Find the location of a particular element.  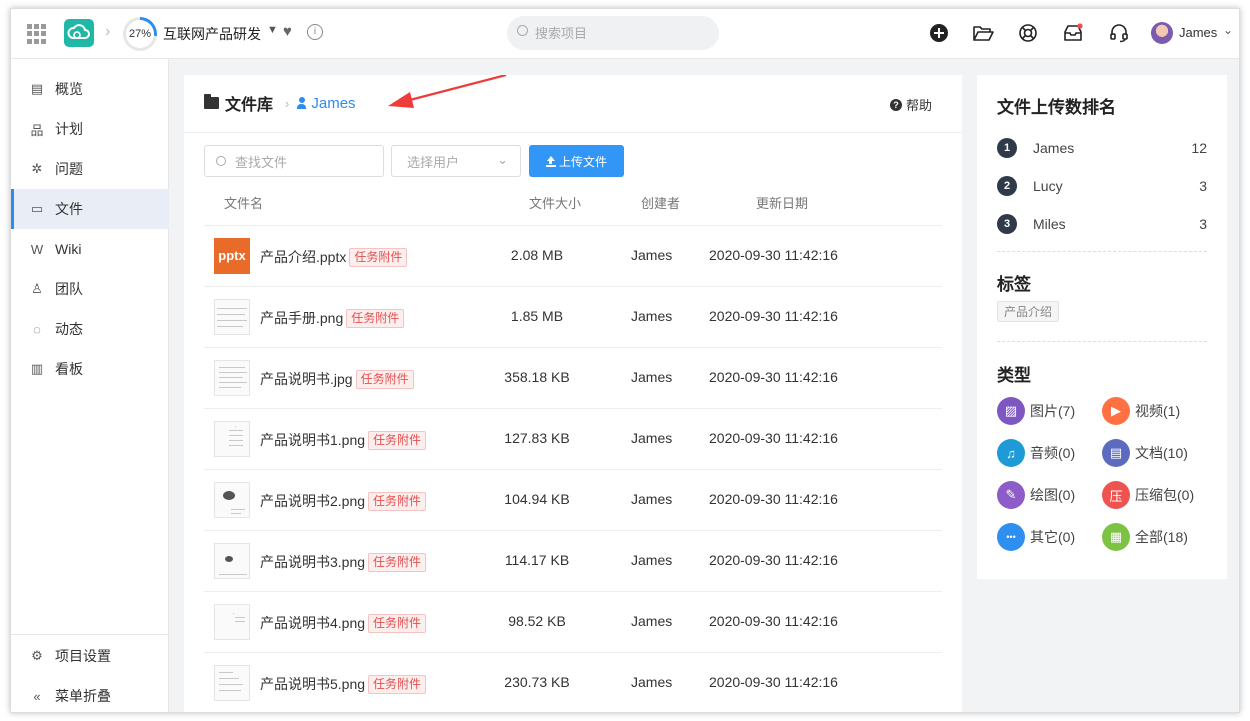

sidebar-item-wiki: W Wiki is located at coordinates (90, 249).